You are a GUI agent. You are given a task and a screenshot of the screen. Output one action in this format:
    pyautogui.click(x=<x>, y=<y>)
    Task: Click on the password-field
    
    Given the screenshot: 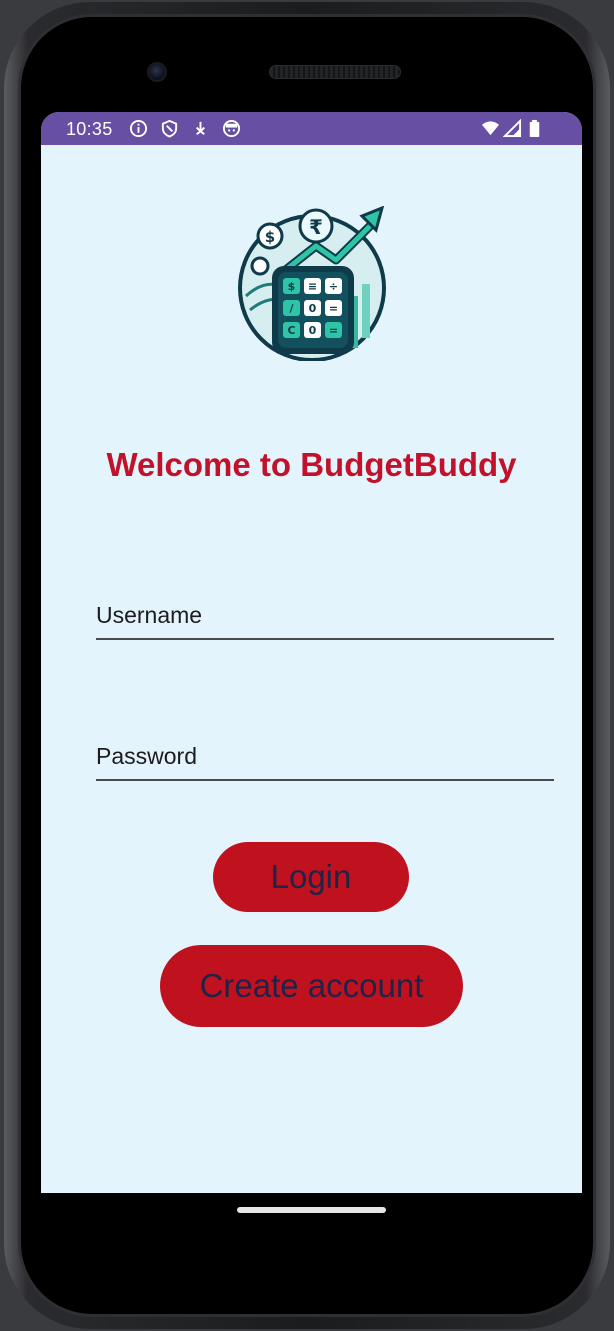 What is the action you would take?
    pyautogui.click(x=325, y=757)
    